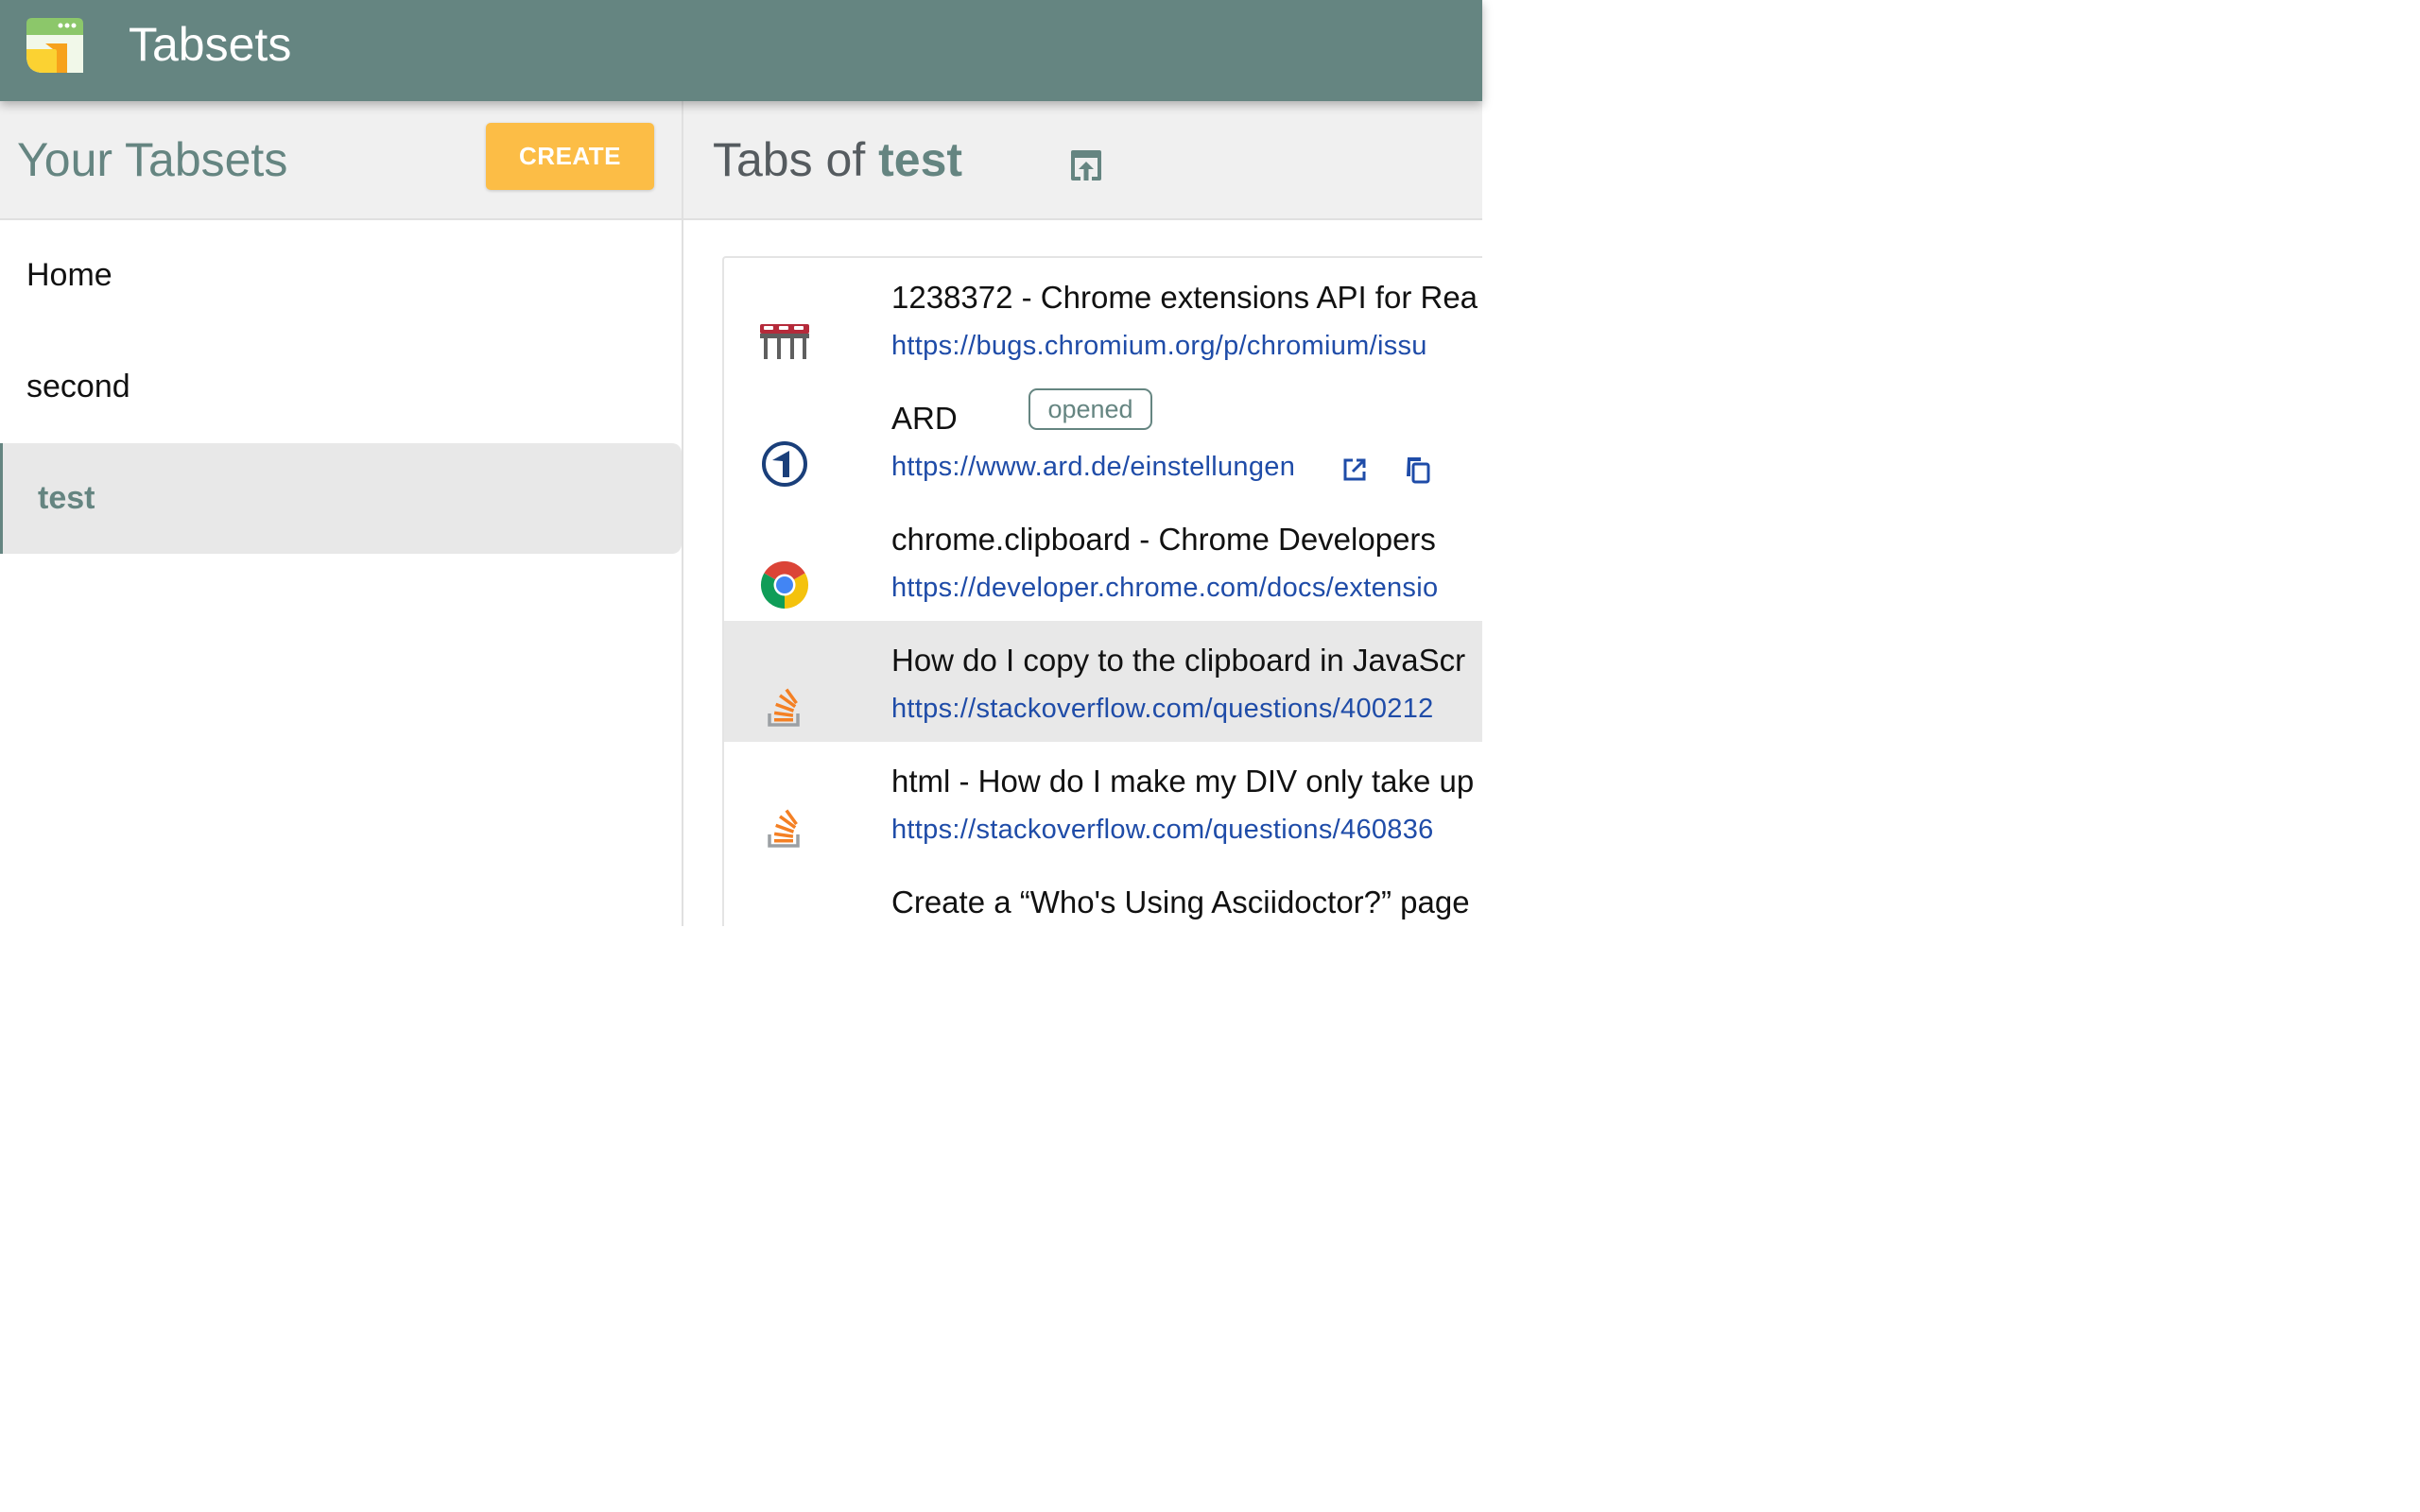 The width and height of the screenshot is (2420, 1512). Describe the element at coordinates (341, 498) in the screenshot. I see `sidebar-item-test: test` at that location.